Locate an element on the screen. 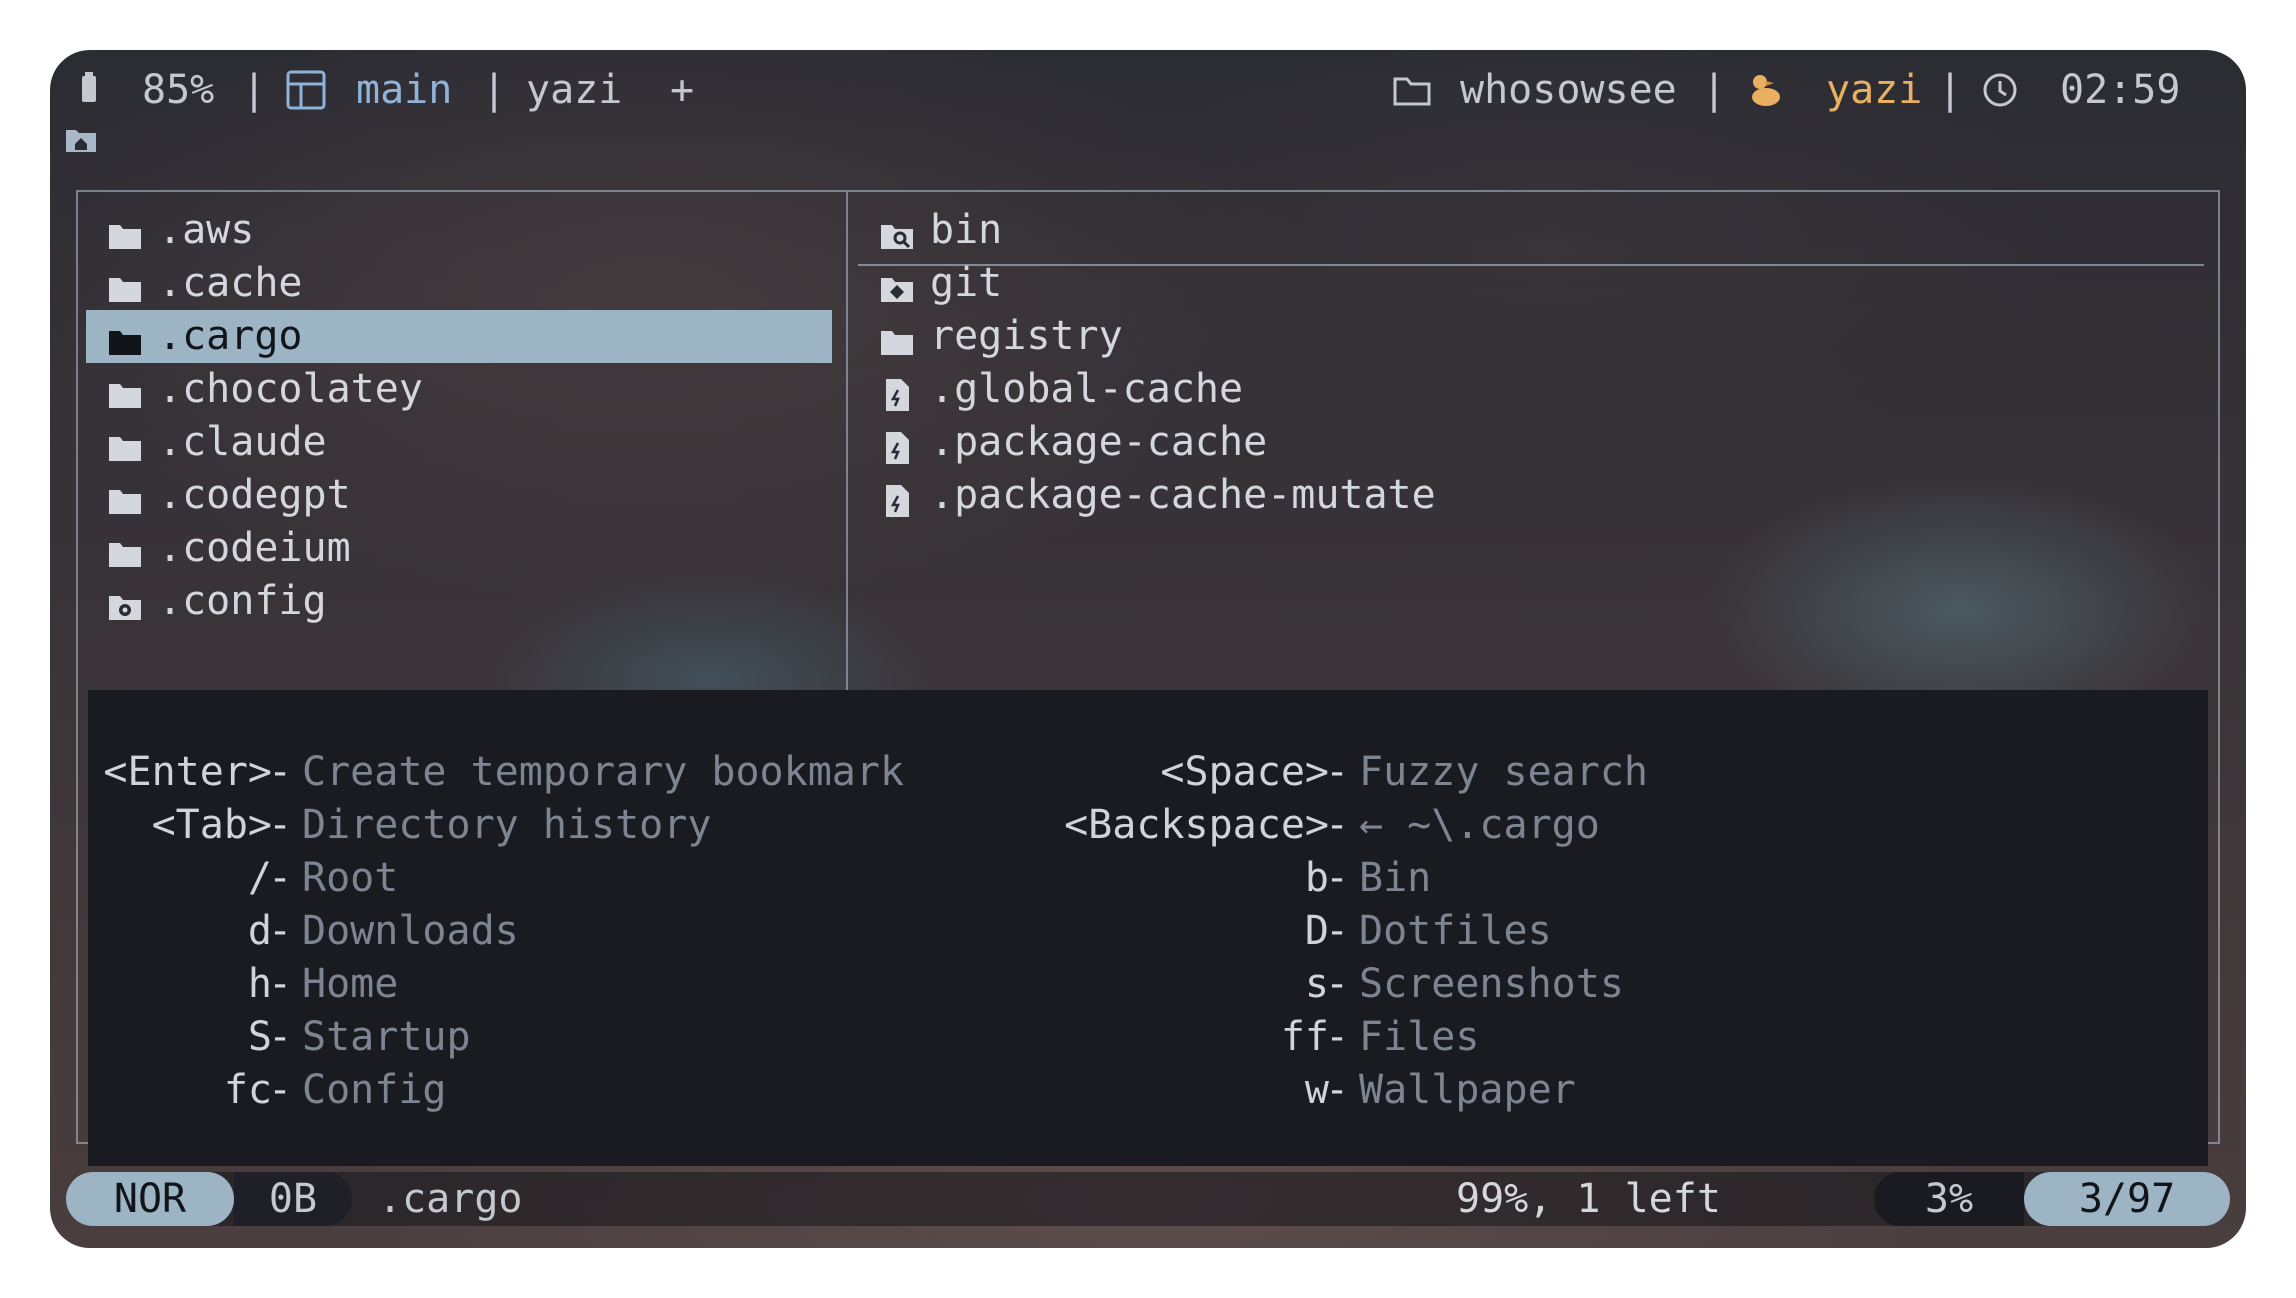 The image size is (2296, 1298). shortcut-files: Files is located at coordinates (1419, 1037).